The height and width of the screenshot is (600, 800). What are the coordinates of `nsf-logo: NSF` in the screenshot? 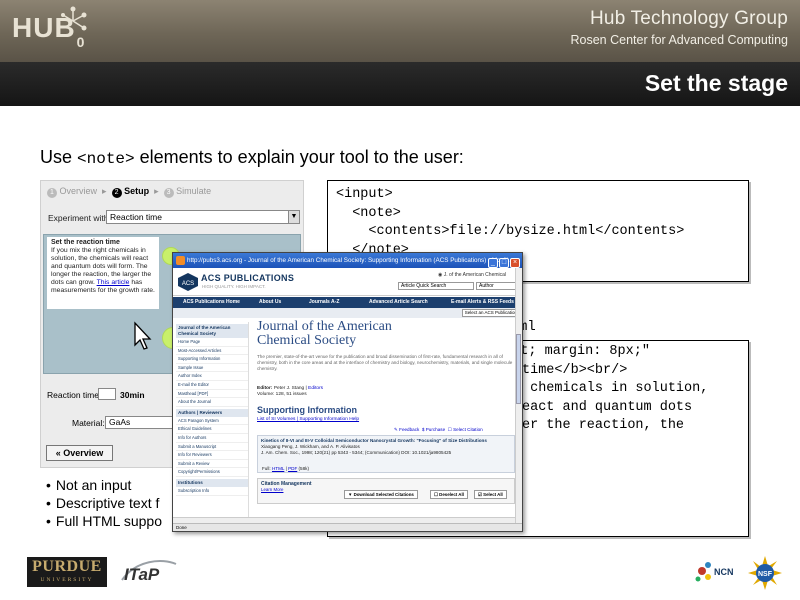 It's located at (765, 573).